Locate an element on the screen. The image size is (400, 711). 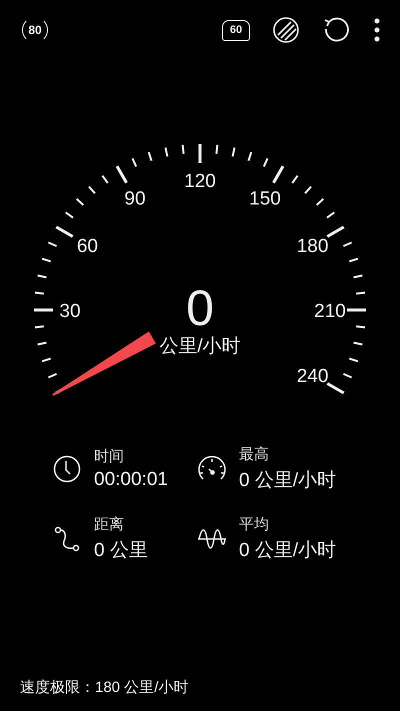
tick-label: 240 is located at coordinates (312, 376).